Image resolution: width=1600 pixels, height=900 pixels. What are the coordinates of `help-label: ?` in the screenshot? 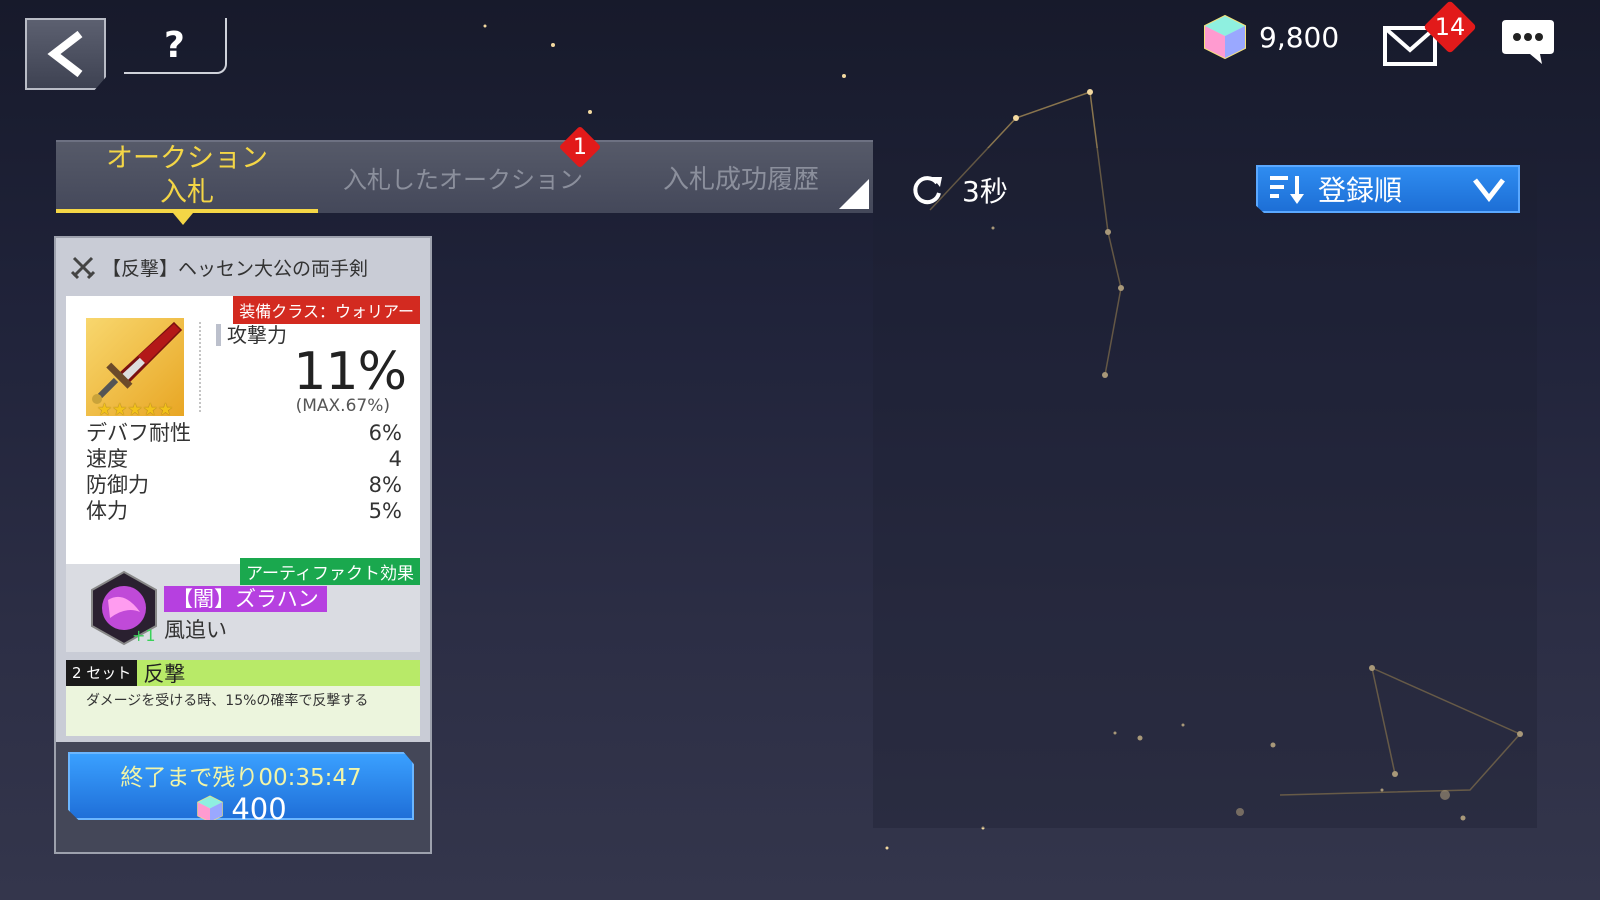 It's located at (174, 45).